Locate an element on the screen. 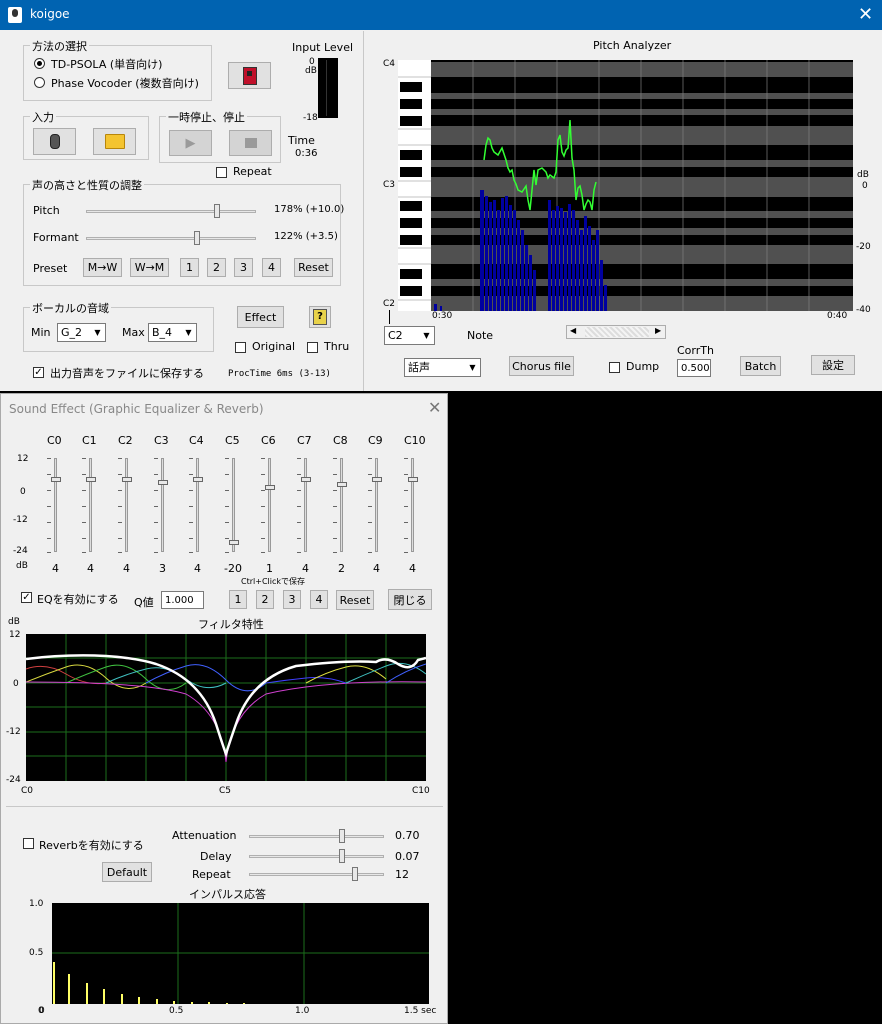  c2-label: C2 is located at coordinates (389, 304).